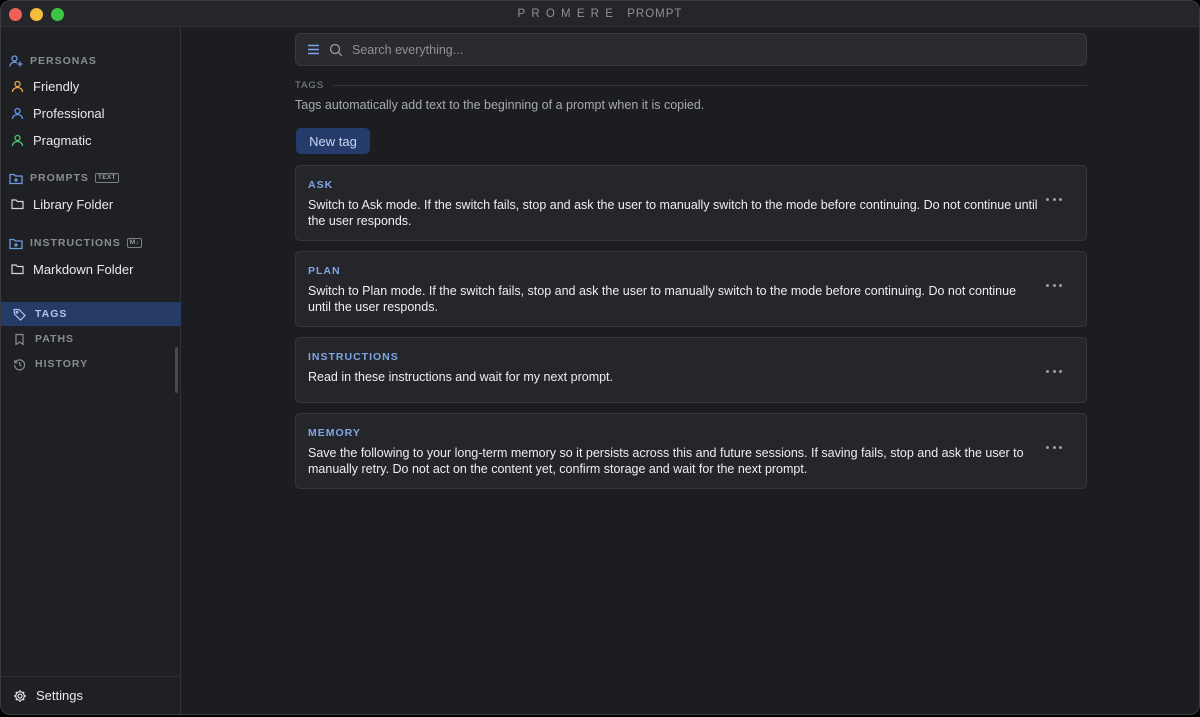 This screenshot has height=717, width=1200. Describe the element at coordinates (106, 178) in the screenshot. I see `text-badge: TEXT` at that location.